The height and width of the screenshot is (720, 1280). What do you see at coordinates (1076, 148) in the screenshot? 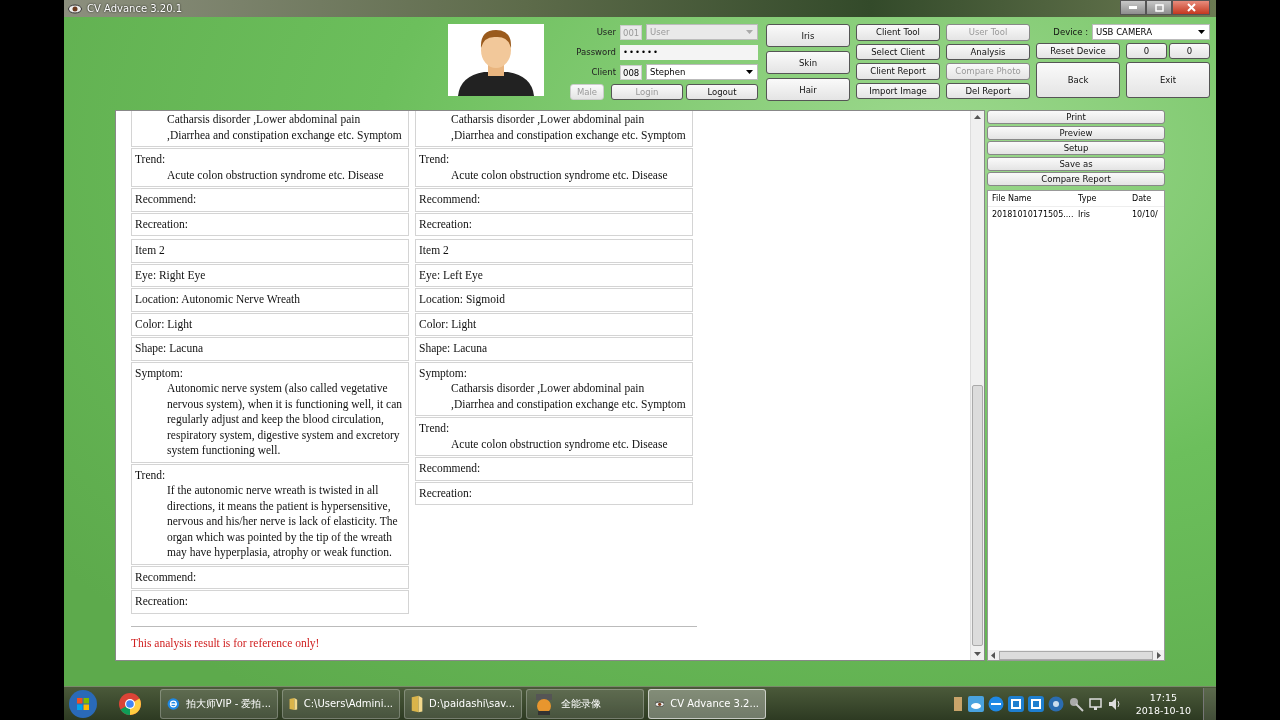
I see `report-action-button: Setup` at bounding box center [1076, 148].